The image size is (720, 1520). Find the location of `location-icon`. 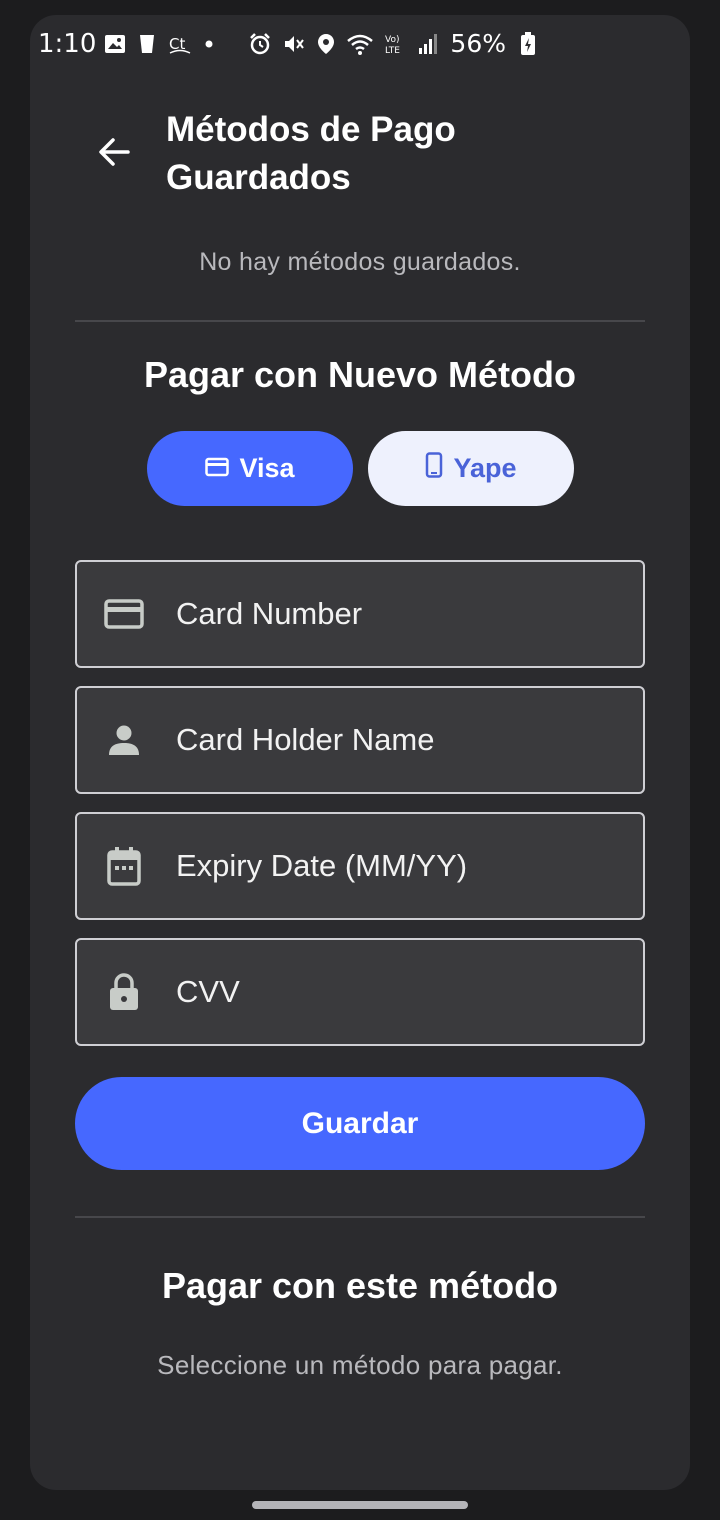

location-icon is located at coordinates (326, 44).